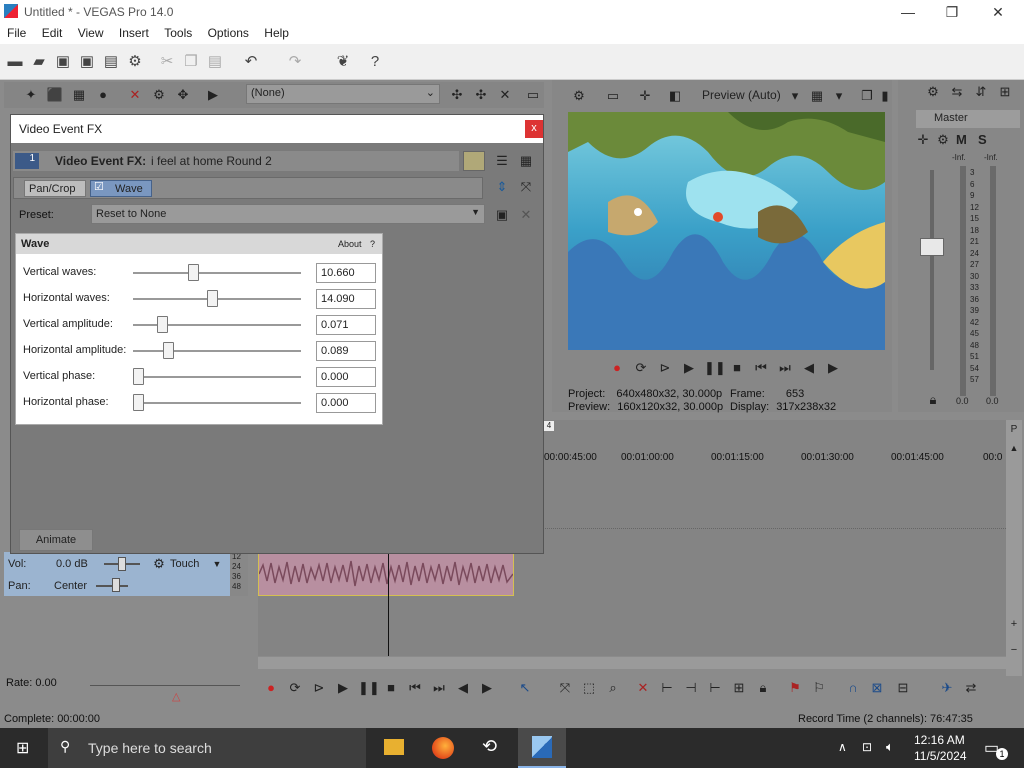  I want to click on ripple-icon: ⊟, so click(903, 688).